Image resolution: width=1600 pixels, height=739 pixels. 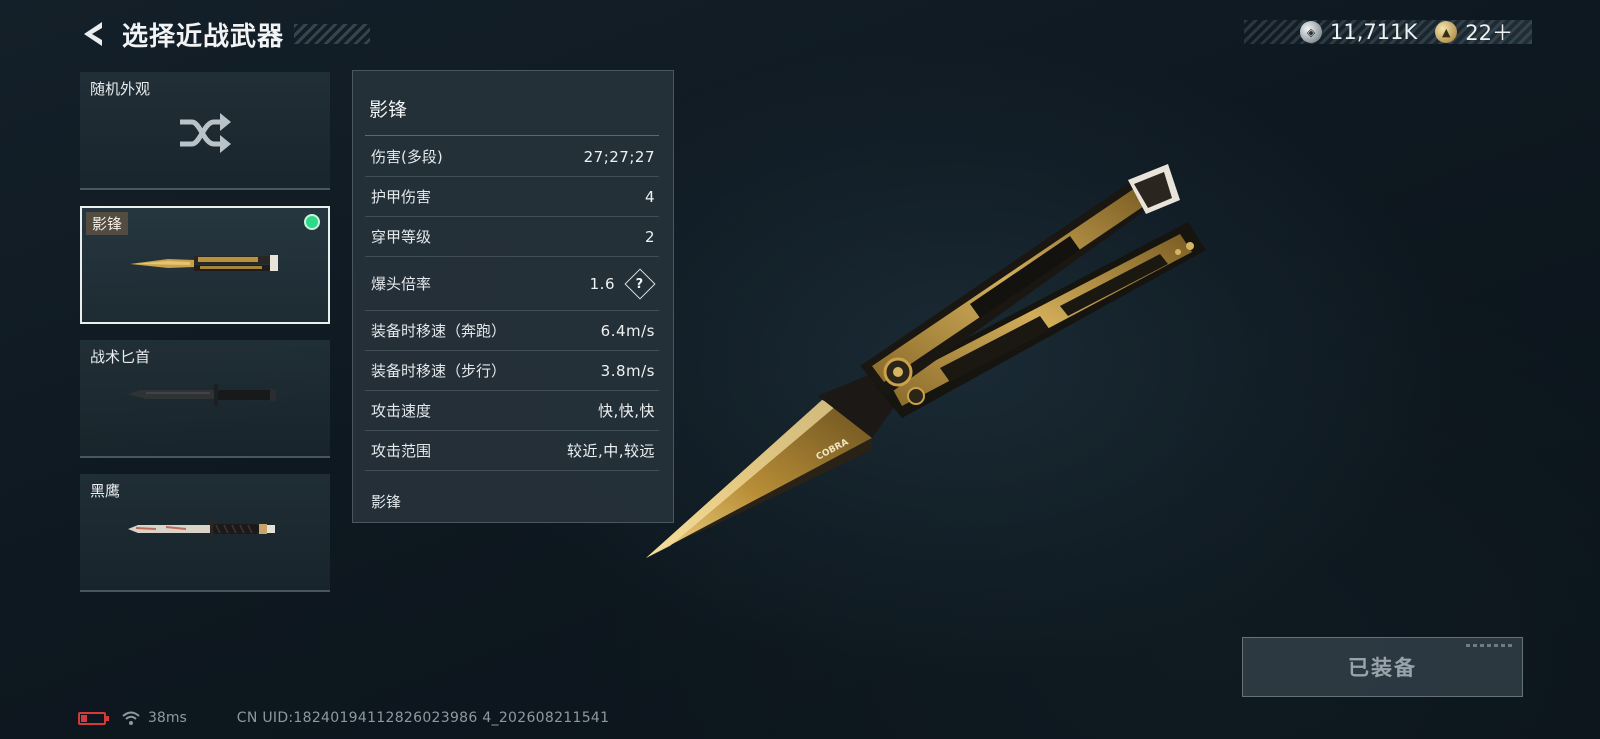 I want to click on currency-bar: ◈ 11,711K ▲ 22＋, so click(x=1388, y=32).